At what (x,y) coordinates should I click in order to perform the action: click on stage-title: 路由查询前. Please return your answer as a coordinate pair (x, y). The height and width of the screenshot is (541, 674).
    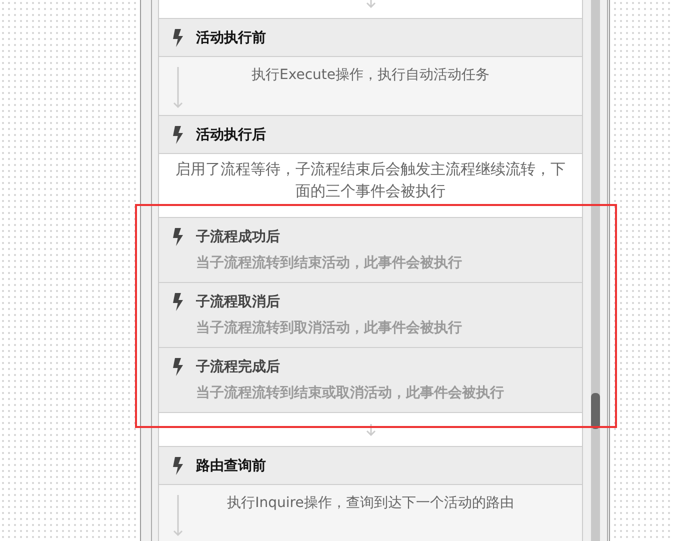
    Looking at the image, I should click on (231, 465).